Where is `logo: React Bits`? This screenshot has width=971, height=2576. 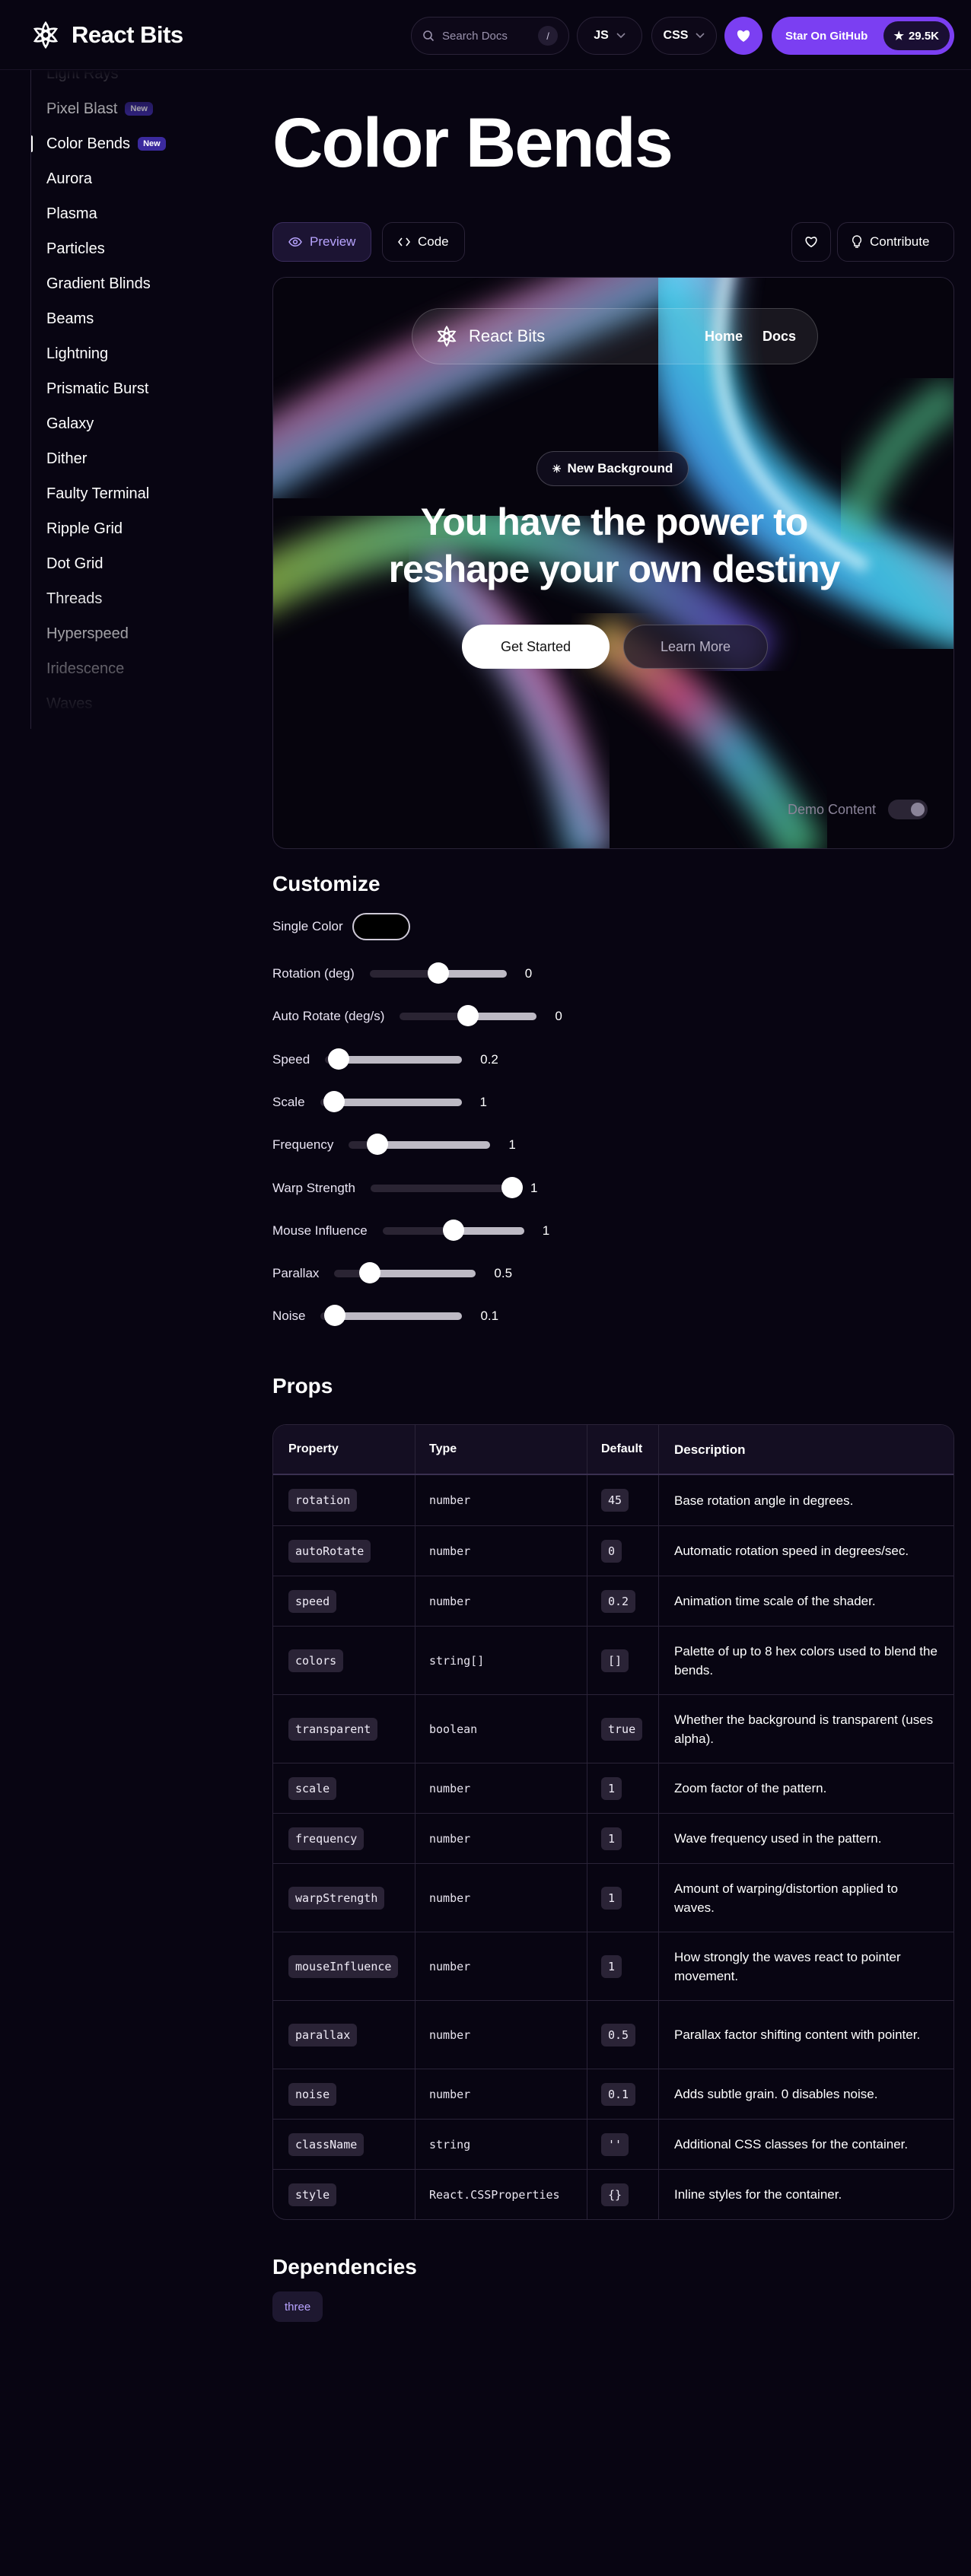
logo: React Bits is located at coordinates (106, 35).